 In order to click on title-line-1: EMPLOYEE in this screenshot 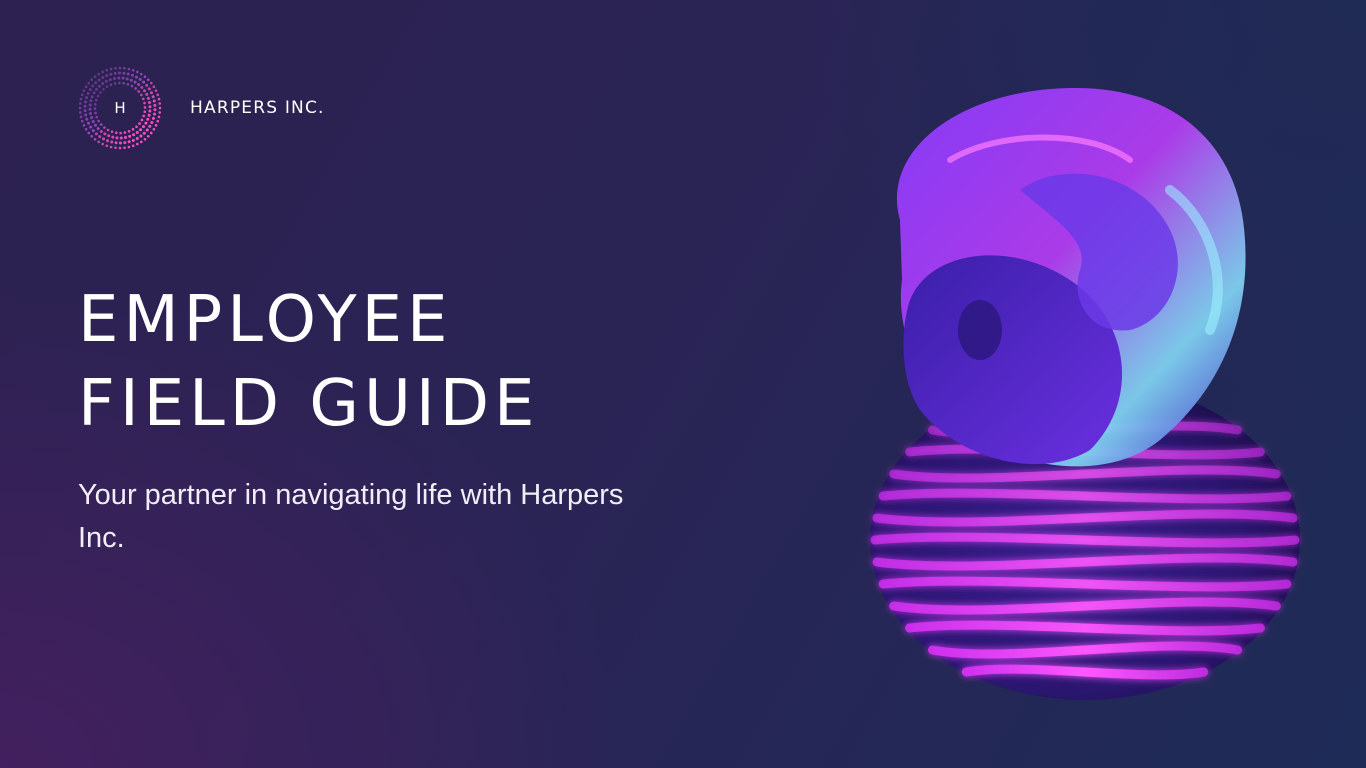, I will do `click(265, 320)`.